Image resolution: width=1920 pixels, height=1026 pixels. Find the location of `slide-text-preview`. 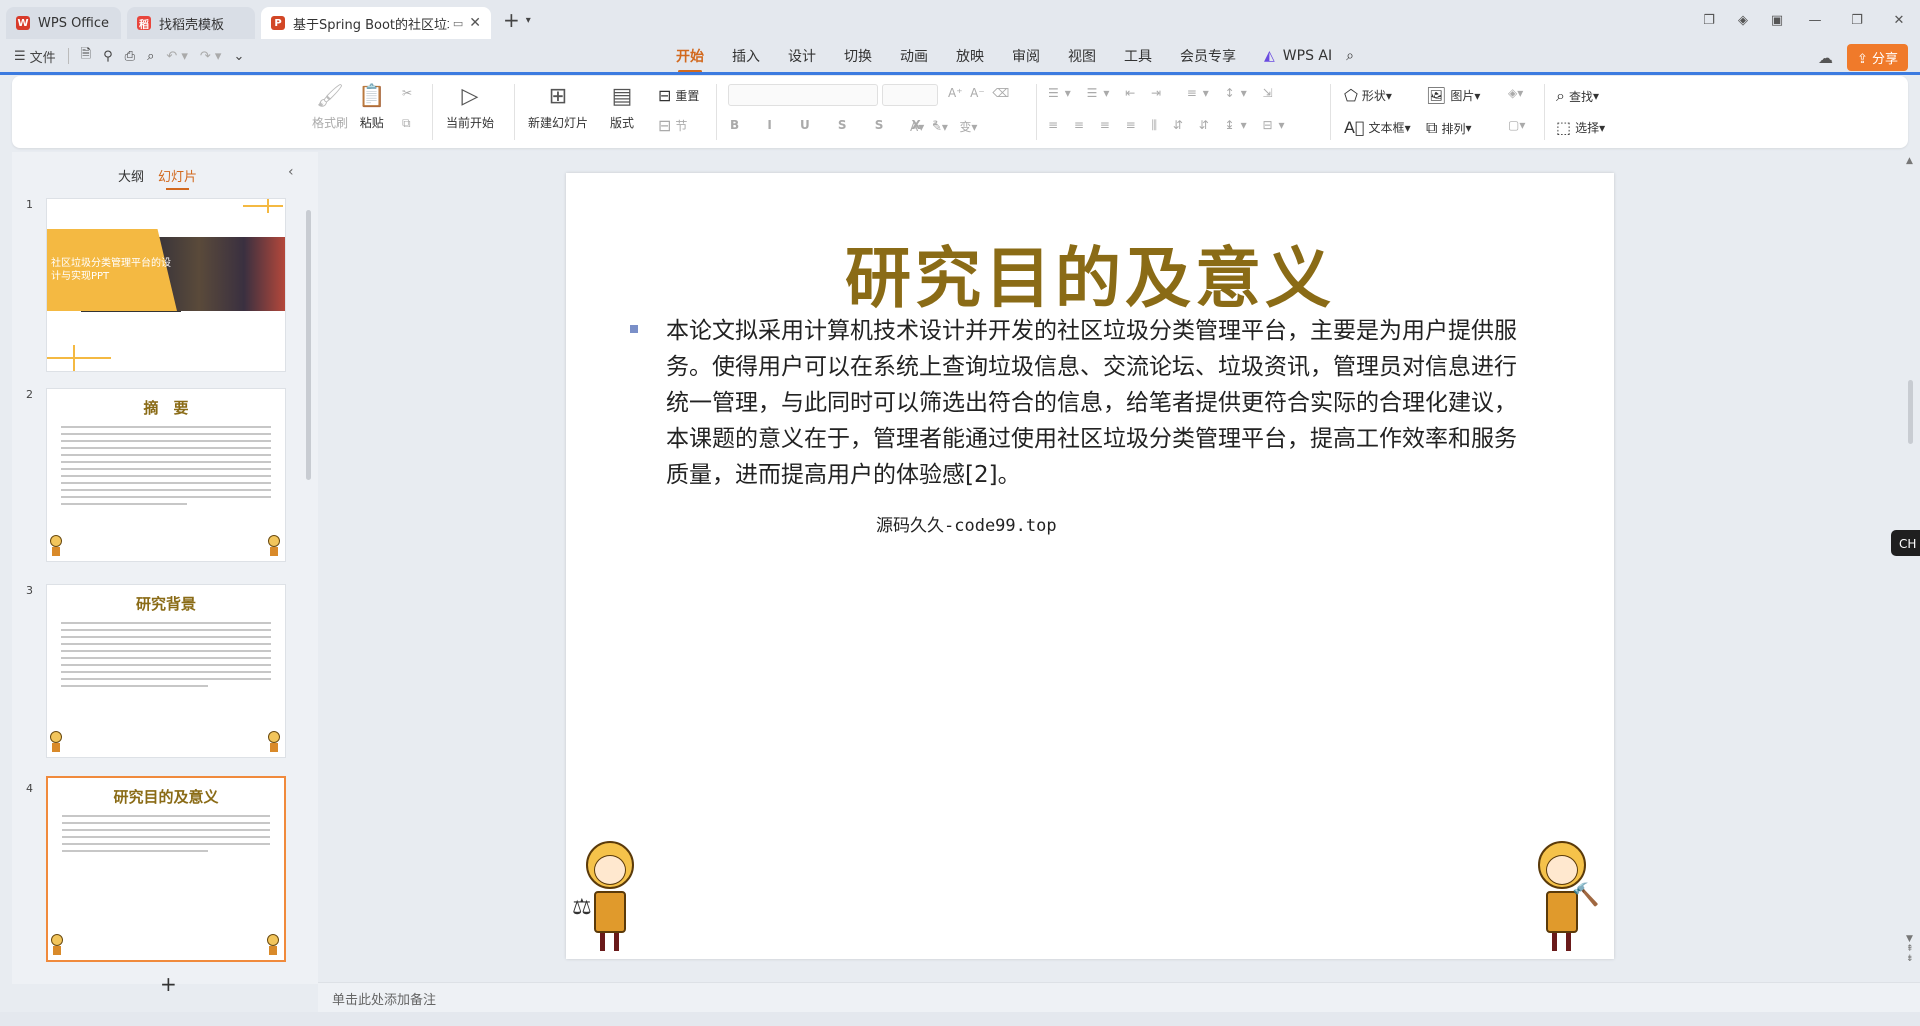

slide-text-preview is located at coordinates (166, 836).